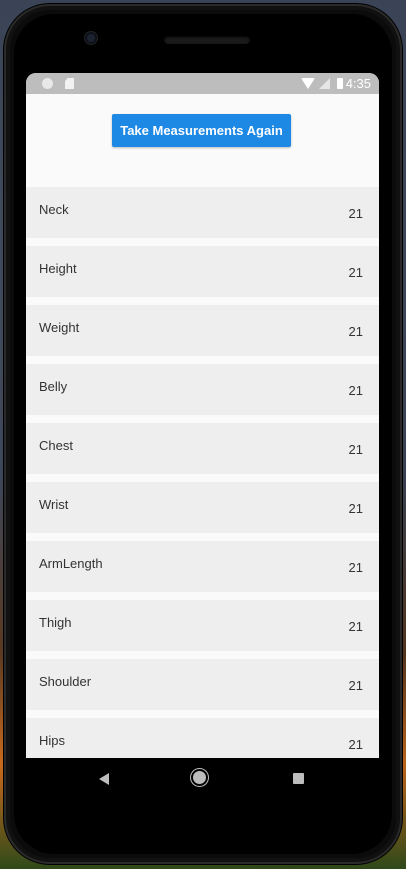 The width and height of the screenshot is (406, 869). I want to click on android-nav-bar, so click(202, 779).